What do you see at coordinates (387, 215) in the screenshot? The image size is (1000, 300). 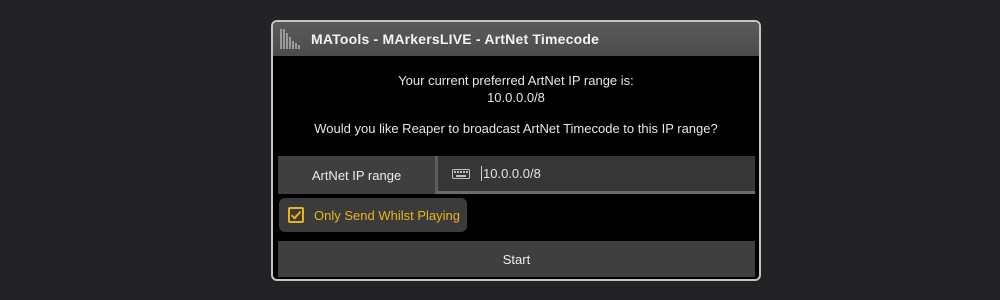 I see `checkbox-label: Only Send Whilst Playing` at bounding box center [387, 215].